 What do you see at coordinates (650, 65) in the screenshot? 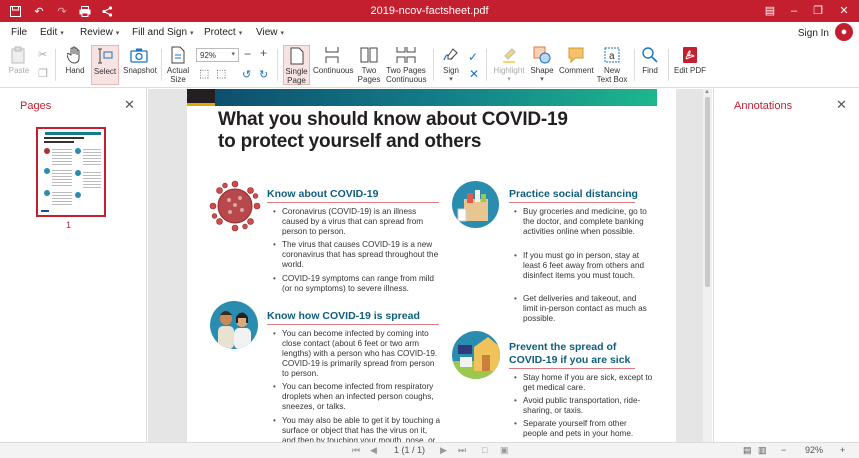
I see `find-button: Find` at bounding box center [650, 65].